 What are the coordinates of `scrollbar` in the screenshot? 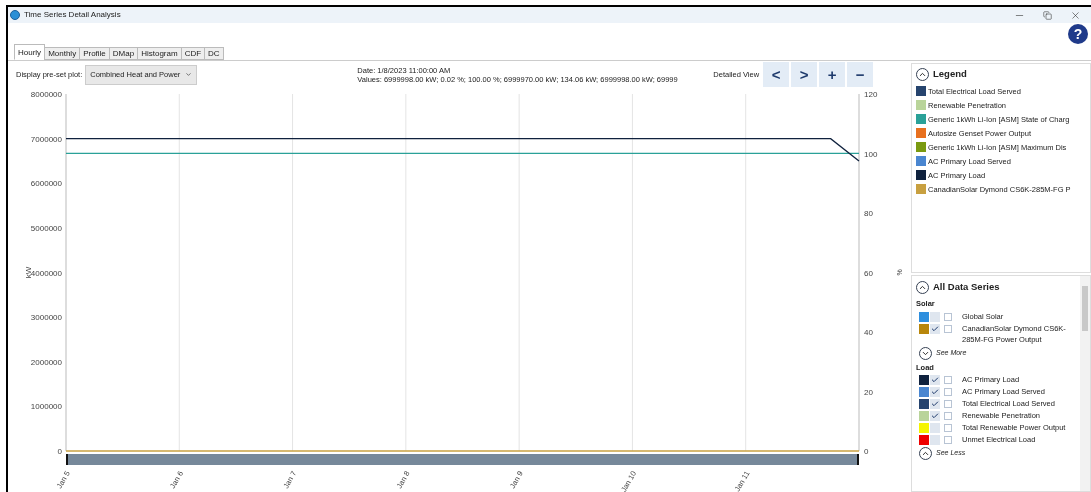 It's located at (1085, 383).